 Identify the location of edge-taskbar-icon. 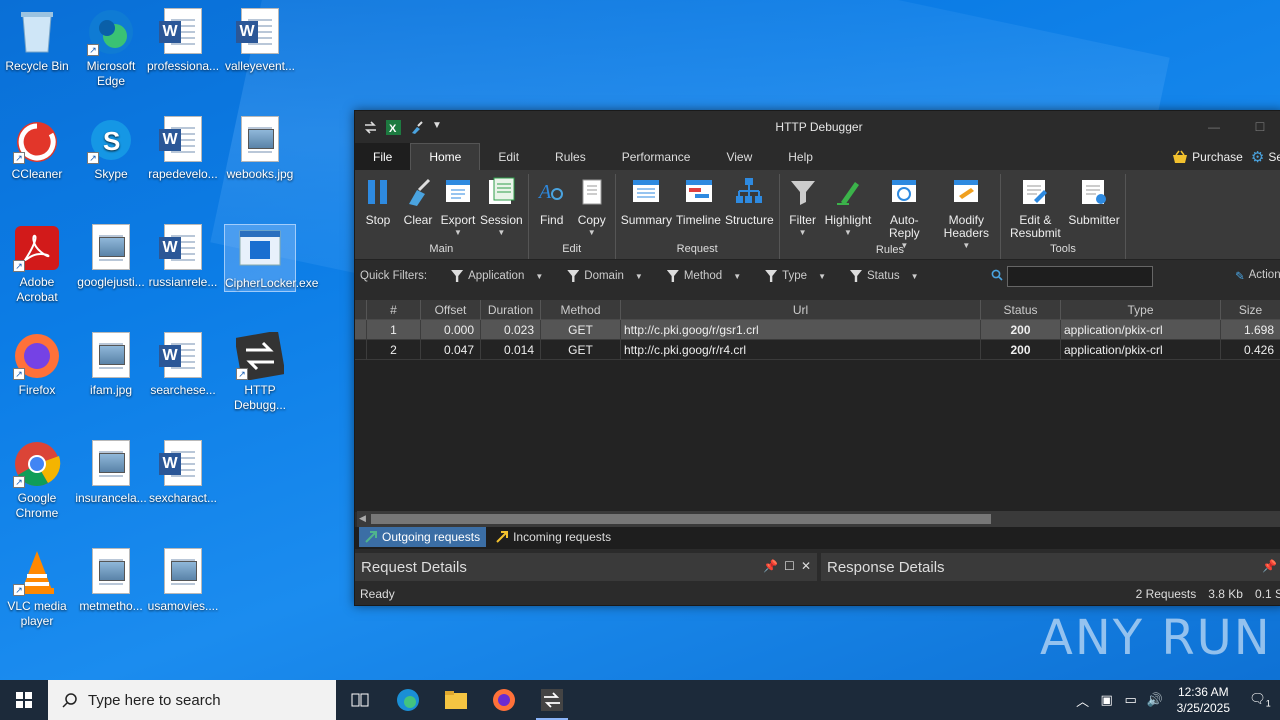
(408, 700).